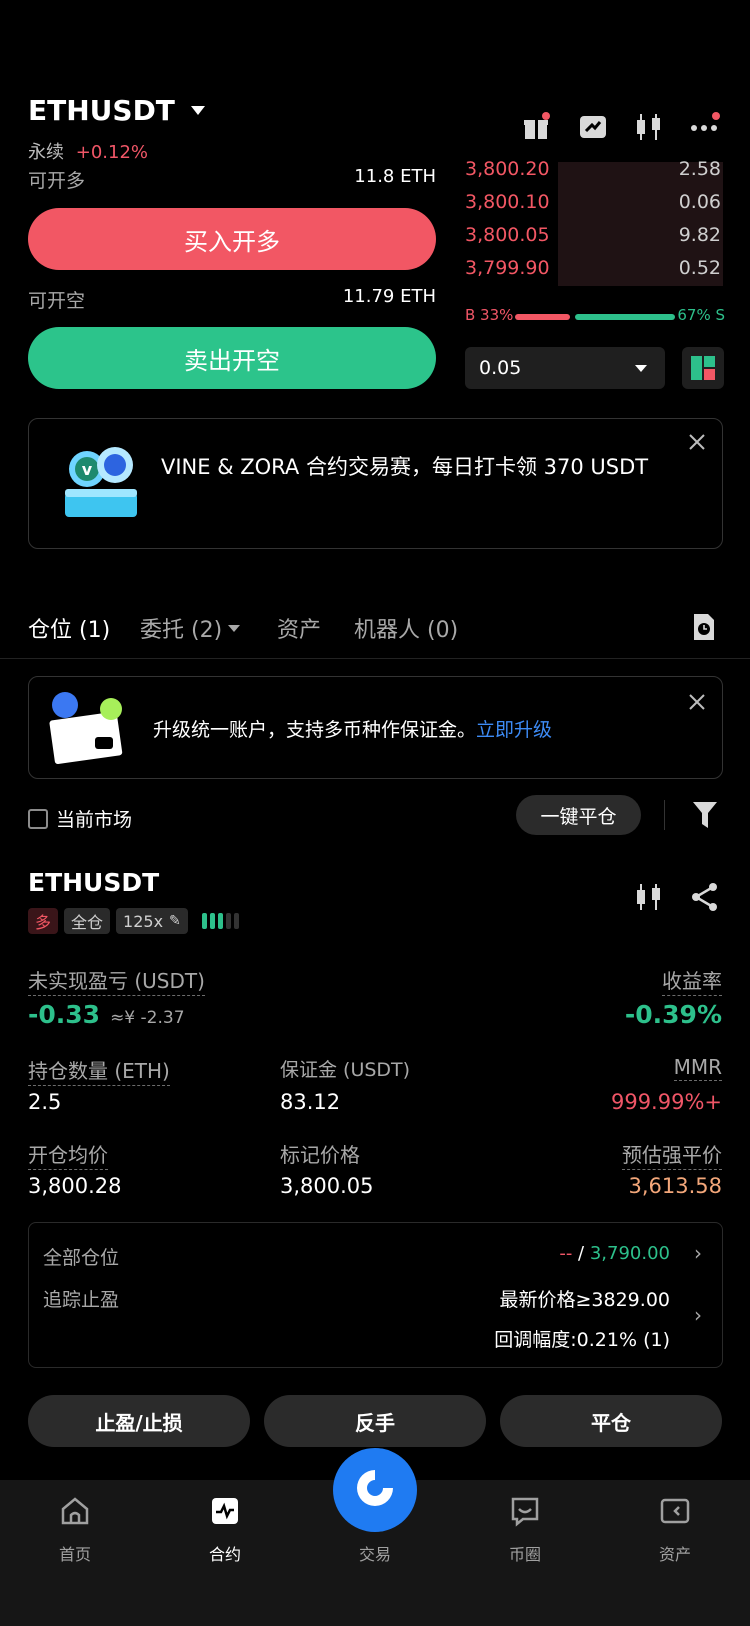  What do you see at coordinates (595, 239) in the screenshot?
I see `ask-row: 3,800.05 9.82` at bounding box center [595, 239].